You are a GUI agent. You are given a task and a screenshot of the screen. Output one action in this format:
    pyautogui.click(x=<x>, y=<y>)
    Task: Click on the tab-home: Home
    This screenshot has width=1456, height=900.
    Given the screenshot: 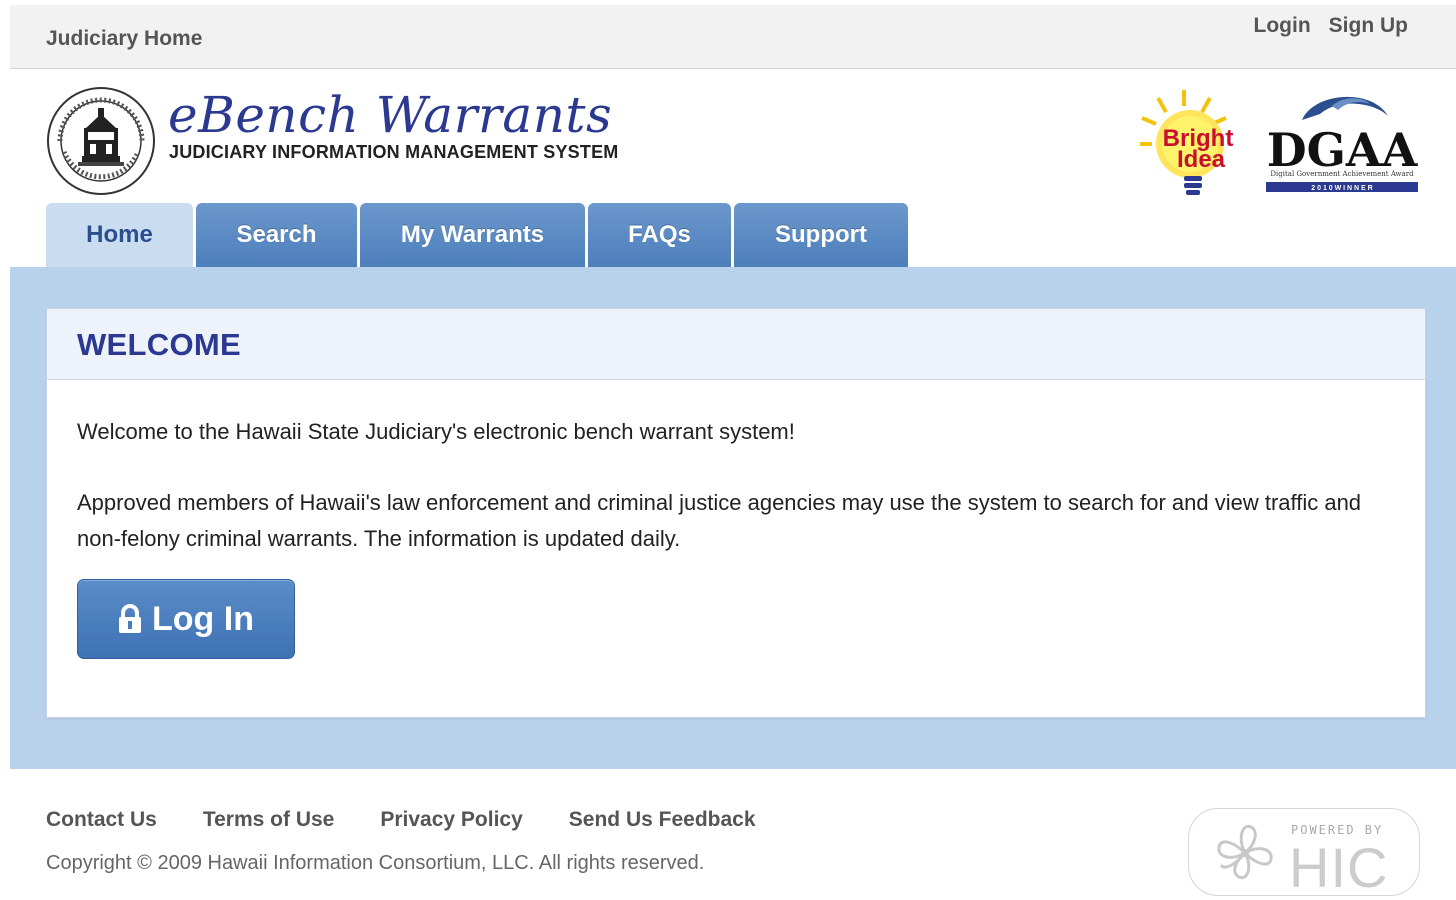 What is the action you would take?
    pyautogui.click(x=119, y=235)
    